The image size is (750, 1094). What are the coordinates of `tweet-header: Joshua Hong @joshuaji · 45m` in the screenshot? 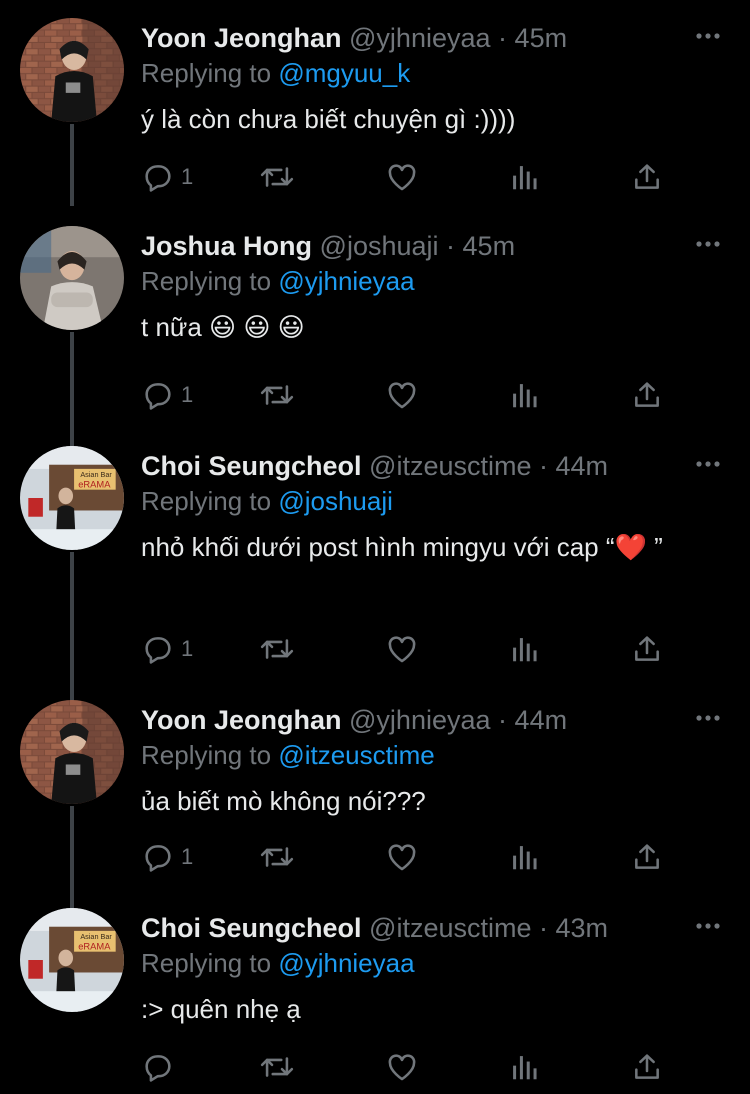 It's located at (405, 246).